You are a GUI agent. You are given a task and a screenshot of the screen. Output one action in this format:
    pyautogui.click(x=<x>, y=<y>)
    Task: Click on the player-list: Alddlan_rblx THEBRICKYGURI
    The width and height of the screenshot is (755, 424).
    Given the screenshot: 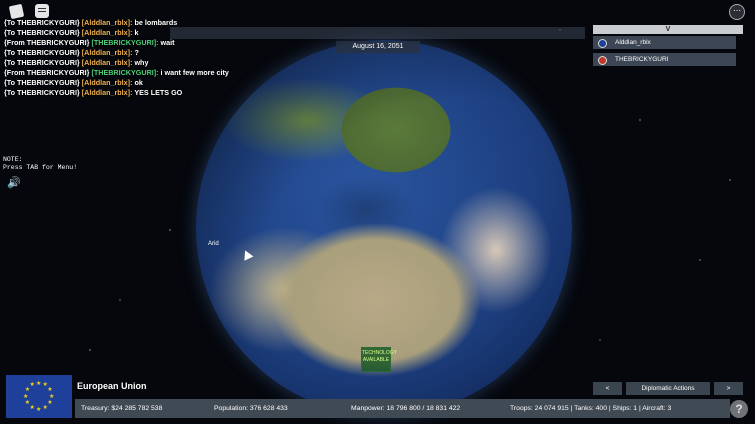 What is the action you would take?
    pyautogui.click(x=664, y=53)
    